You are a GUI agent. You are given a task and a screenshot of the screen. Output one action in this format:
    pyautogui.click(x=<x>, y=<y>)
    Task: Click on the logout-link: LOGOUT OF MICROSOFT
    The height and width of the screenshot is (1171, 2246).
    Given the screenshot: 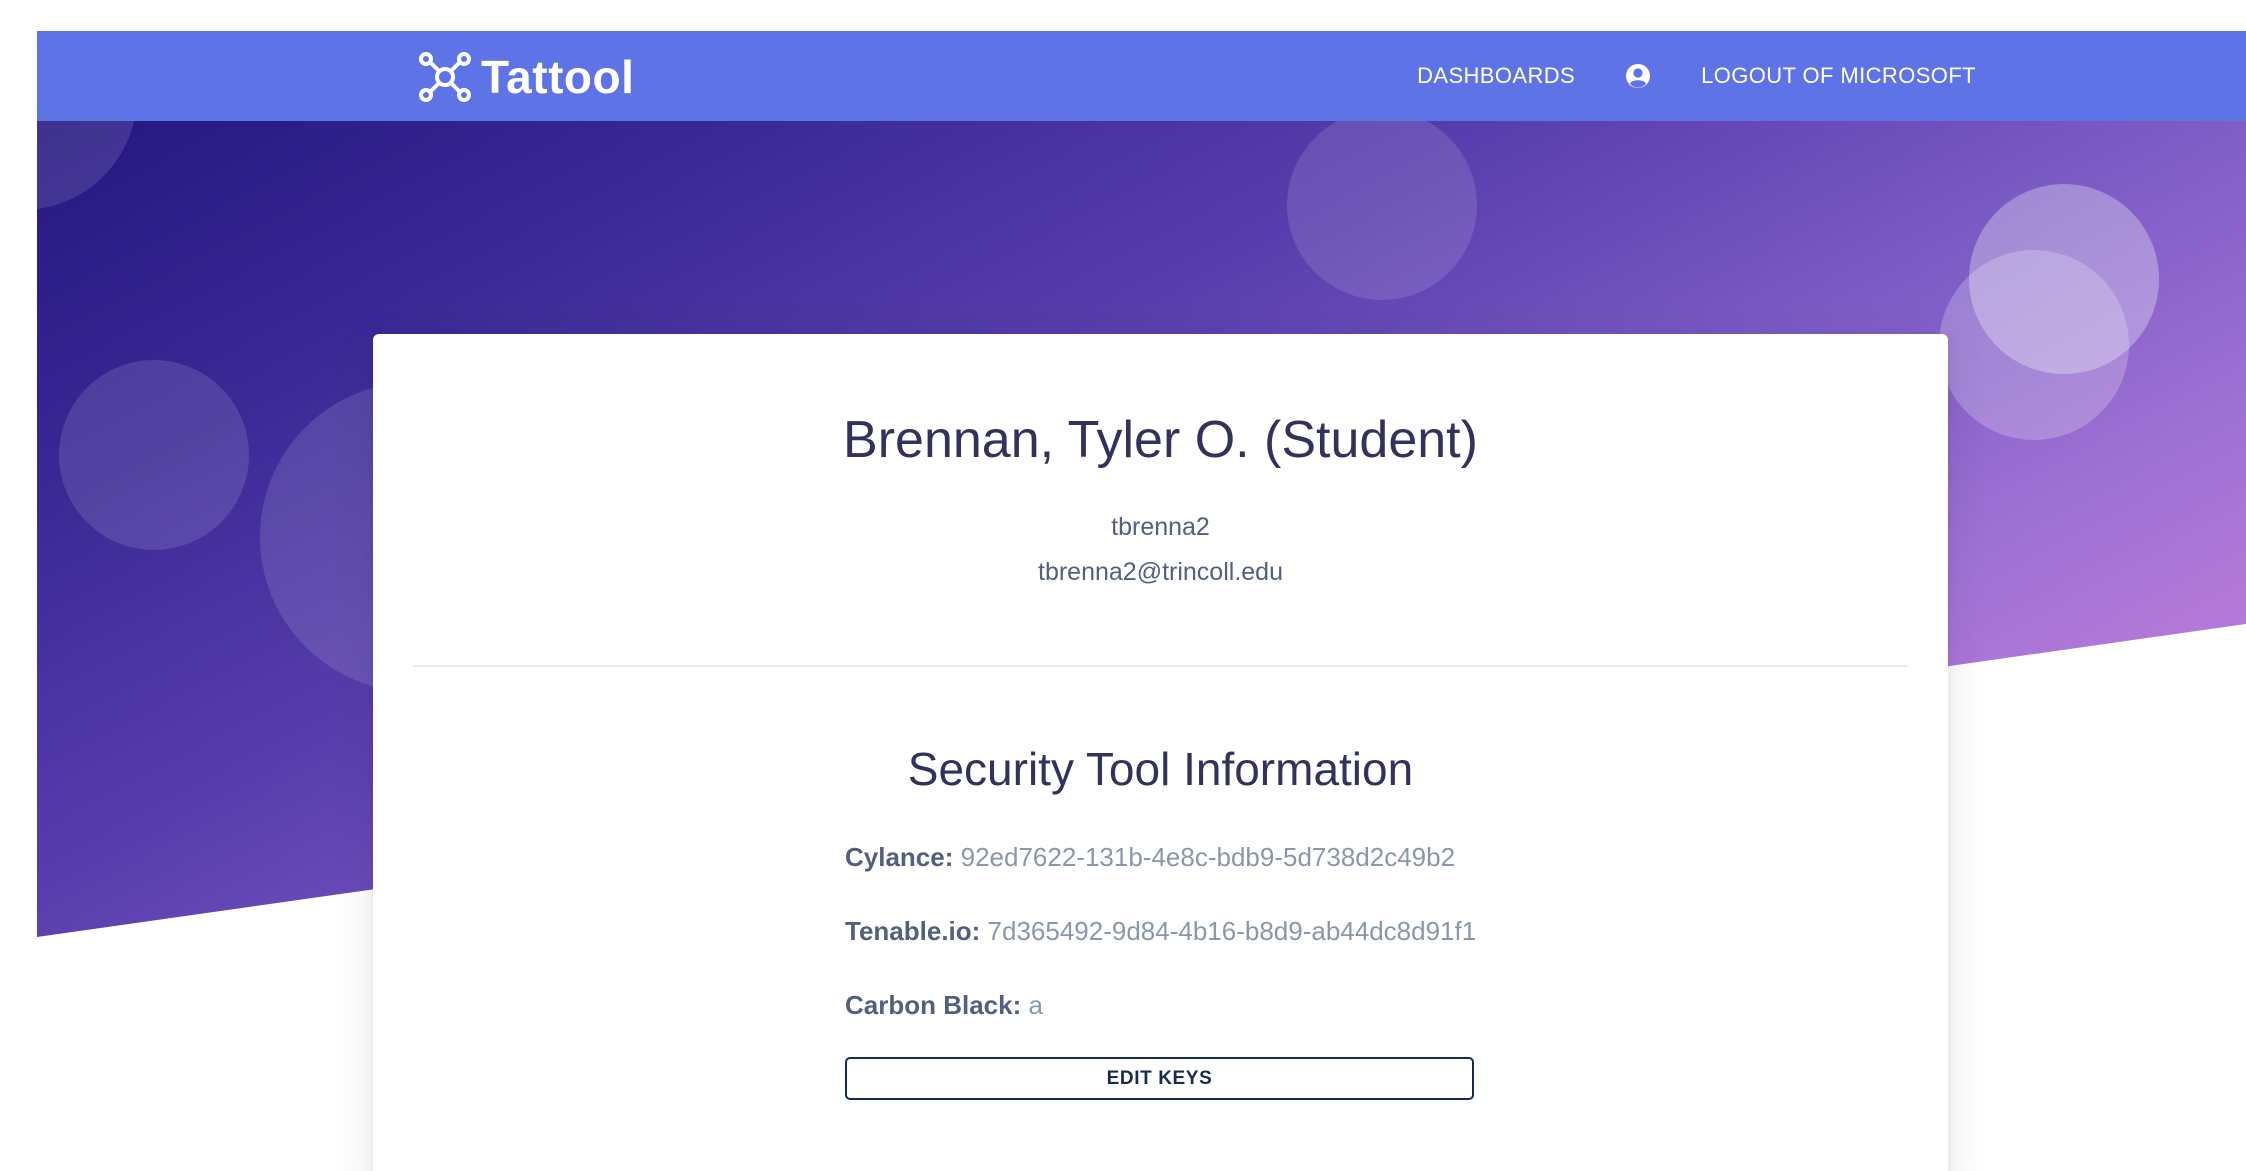 What is the action you would take?
    pyautogui.click(x=1838, y=76)
    